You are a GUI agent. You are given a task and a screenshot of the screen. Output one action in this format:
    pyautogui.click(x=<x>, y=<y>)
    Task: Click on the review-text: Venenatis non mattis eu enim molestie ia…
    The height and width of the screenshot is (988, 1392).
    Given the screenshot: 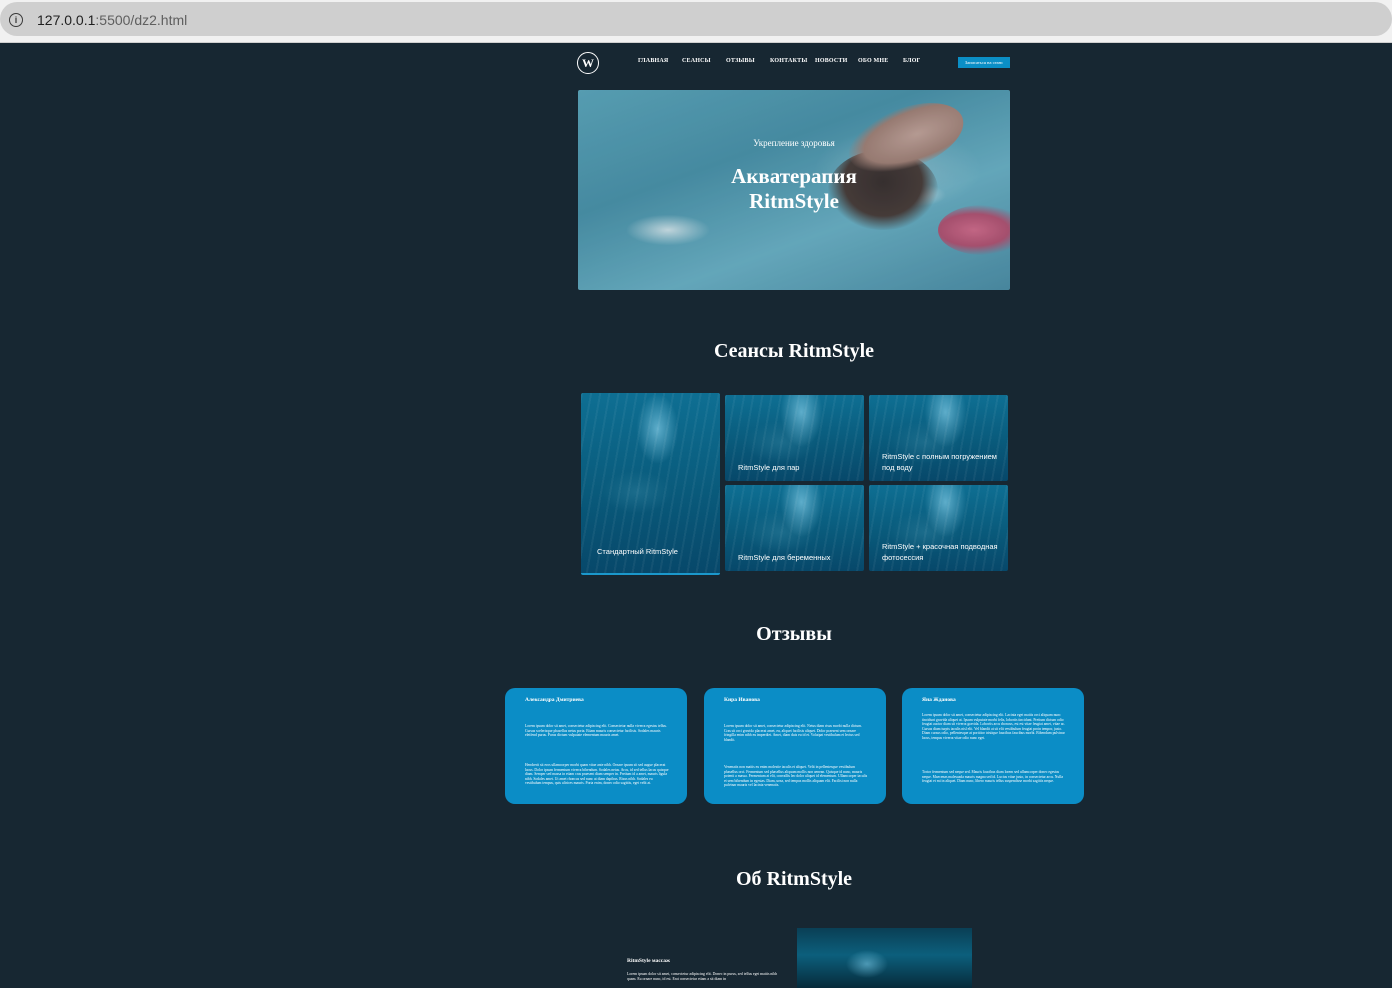 What is the action you would take?
    pyautogui.click(x=796, y=776)
    